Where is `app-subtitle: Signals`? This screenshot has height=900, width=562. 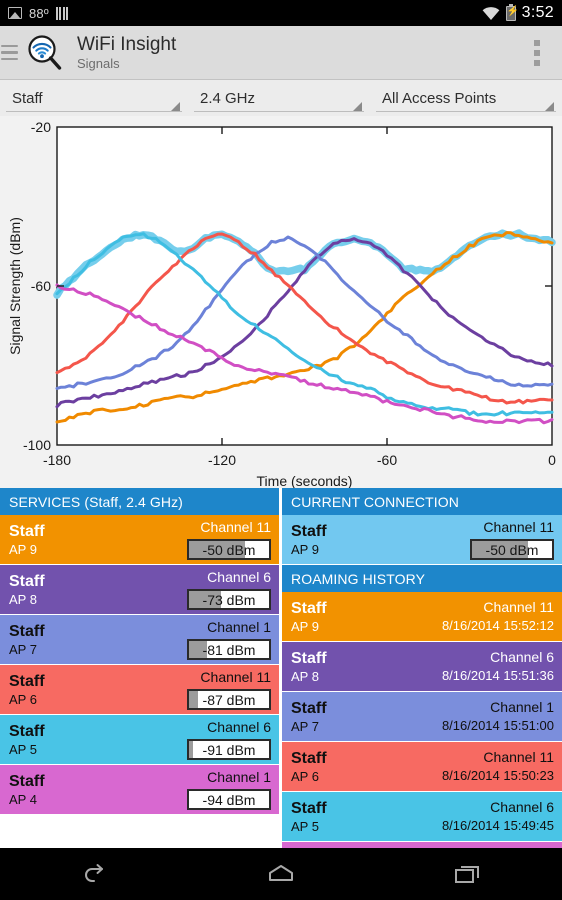
app-subtitle: Signals is located at coordinates (98, 63).